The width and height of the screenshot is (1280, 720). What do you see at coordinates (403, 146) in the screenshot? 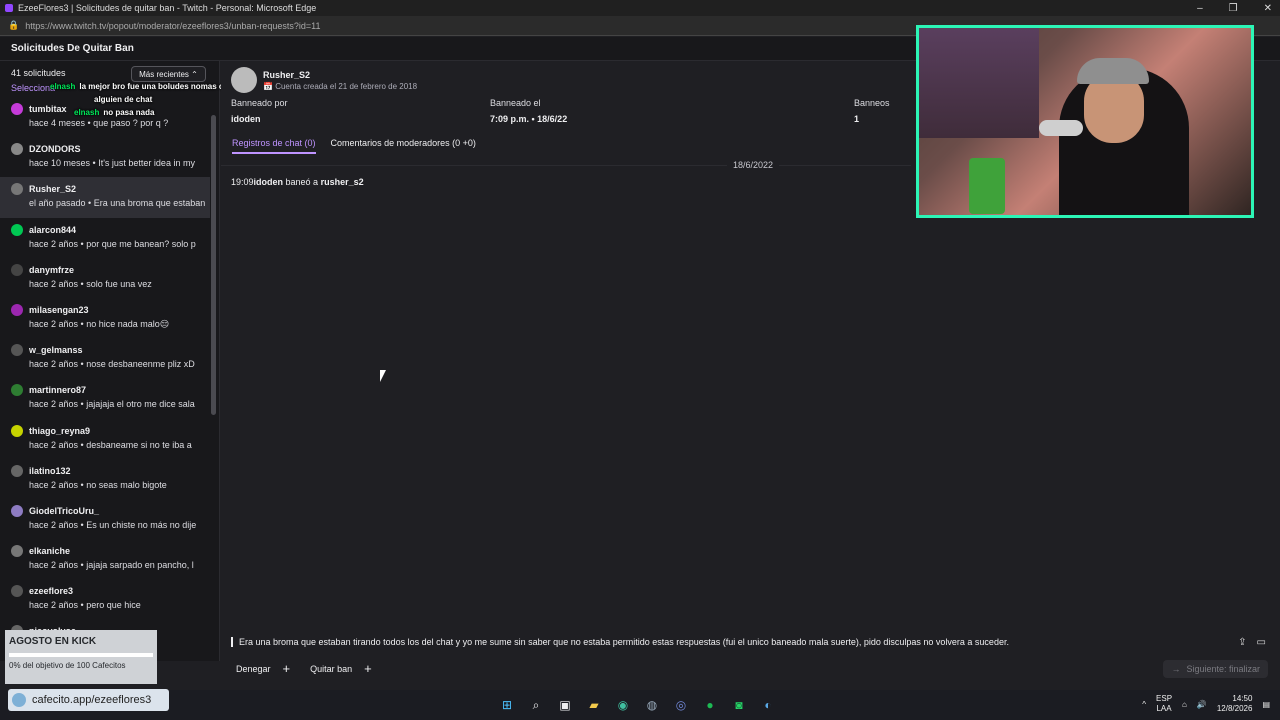
I see `tab-mod-comments: Comentarios de moderadores (0 +0)` at bounding box center [403, 146].